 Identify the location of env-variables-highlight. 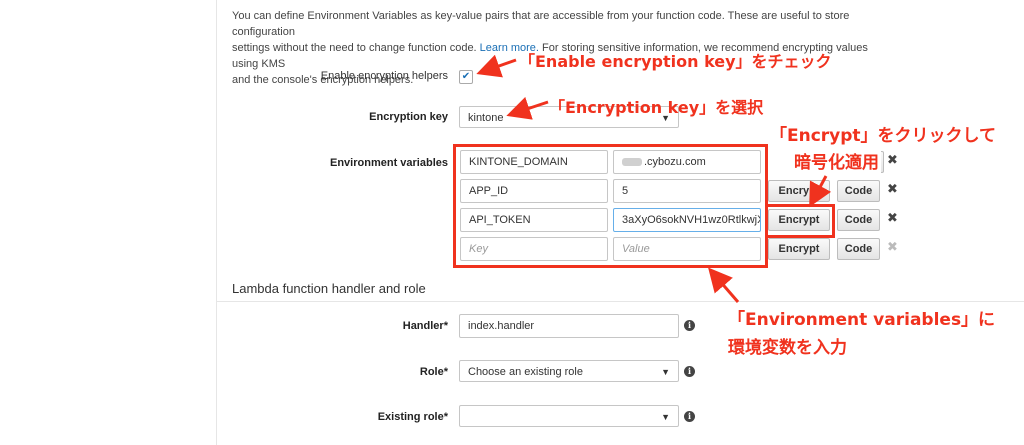
(610, 206).